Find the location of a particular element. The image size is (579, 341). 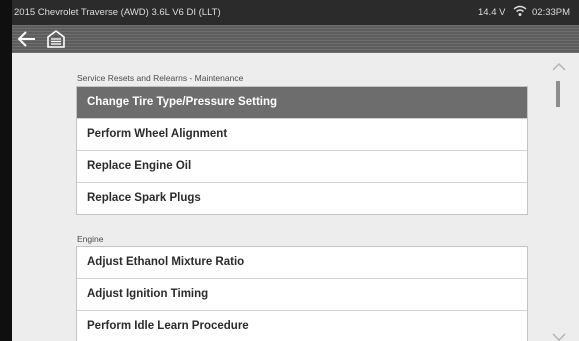

wifi-icon is located at coordinates (520, 10).